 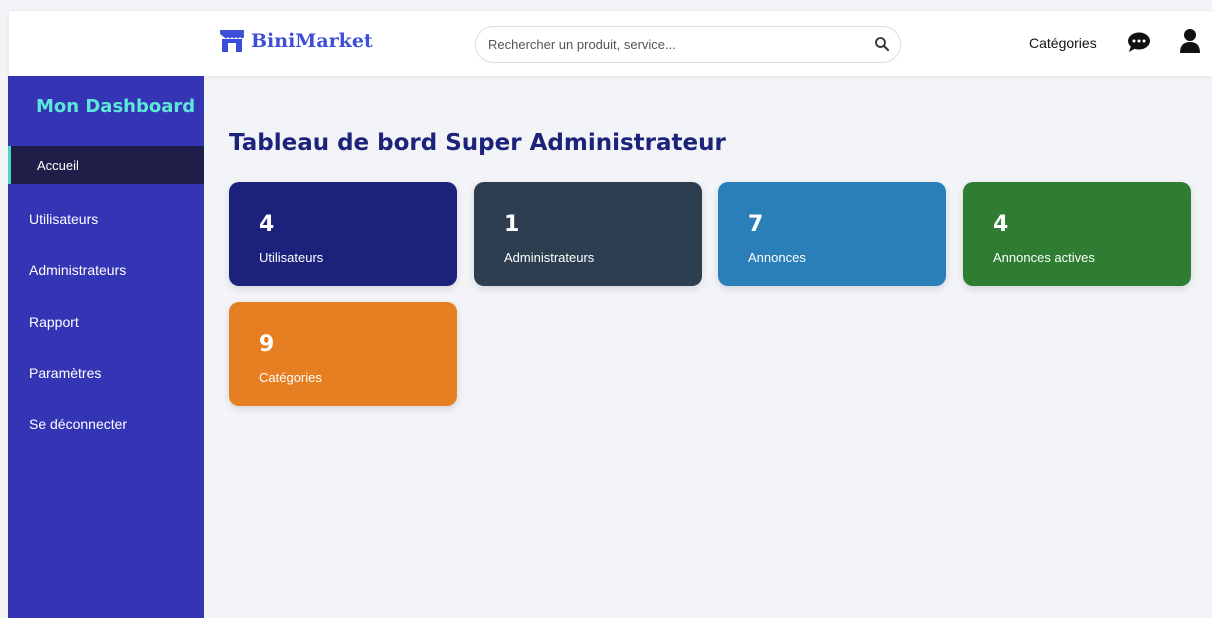 What do you see at coordinates (106, 270) in the screenshot?
I see `sidebar-item-administrateurs: Administrateurs` at bounding box center [106, 270].